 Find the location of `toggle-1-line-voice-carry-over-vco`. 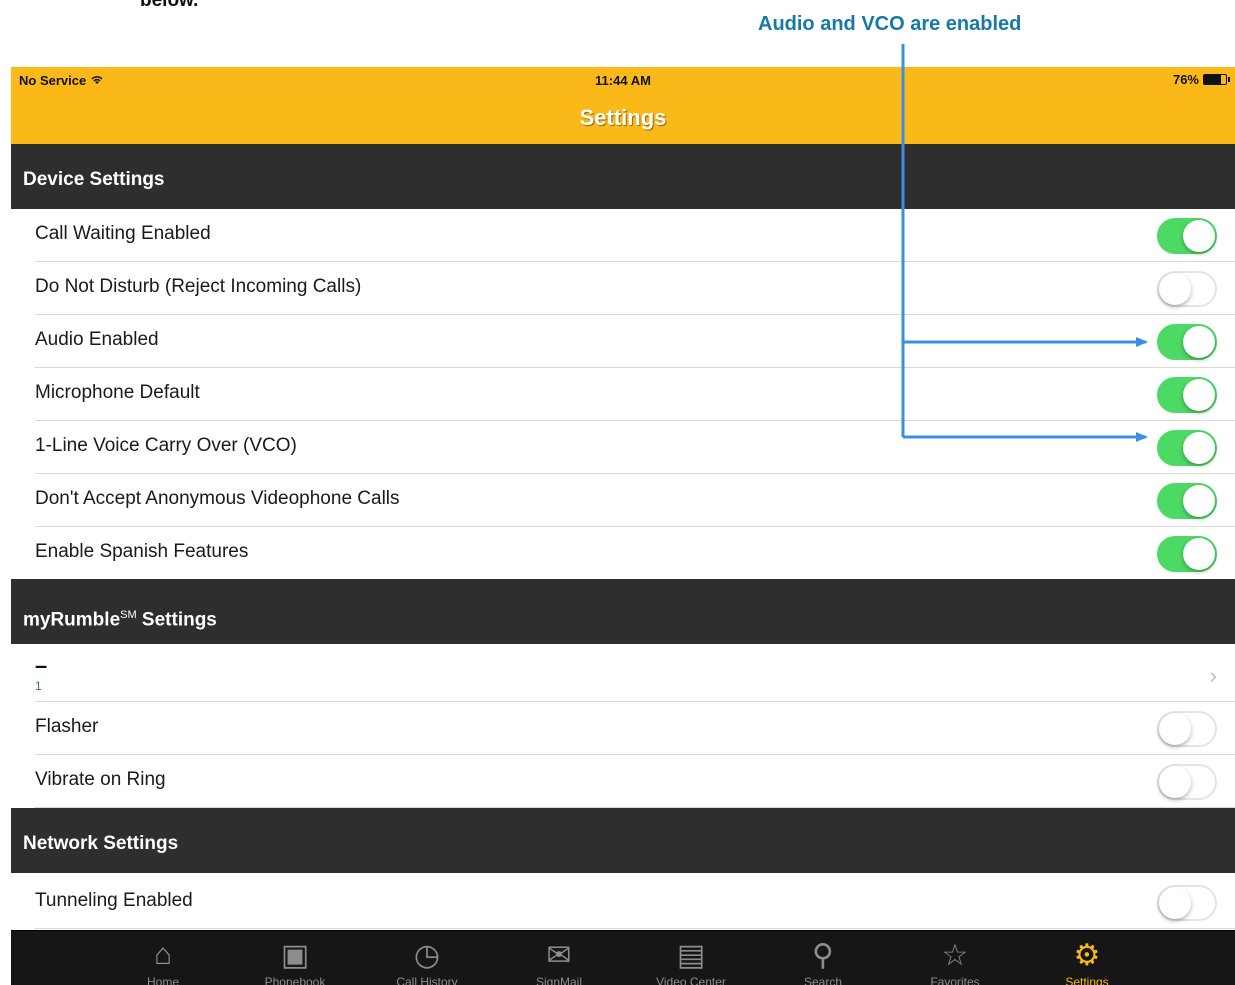

toggle-1-line-voice-carry-over-vco is located at coordinates (1187, 448).